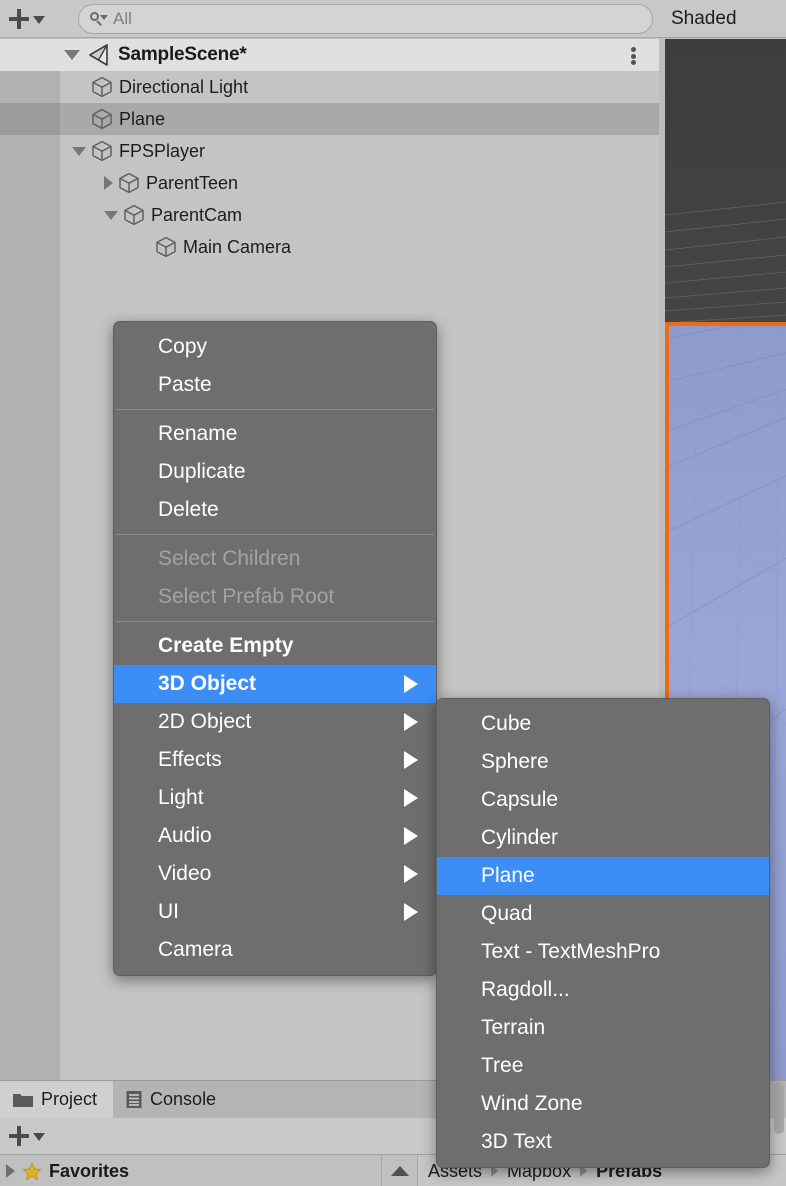 The height and width of the screenshot is (1186, 786). Describe the element at coordinates (202, 471) in the screenshot. I see `menu-item-label: Duplicate` at that location.